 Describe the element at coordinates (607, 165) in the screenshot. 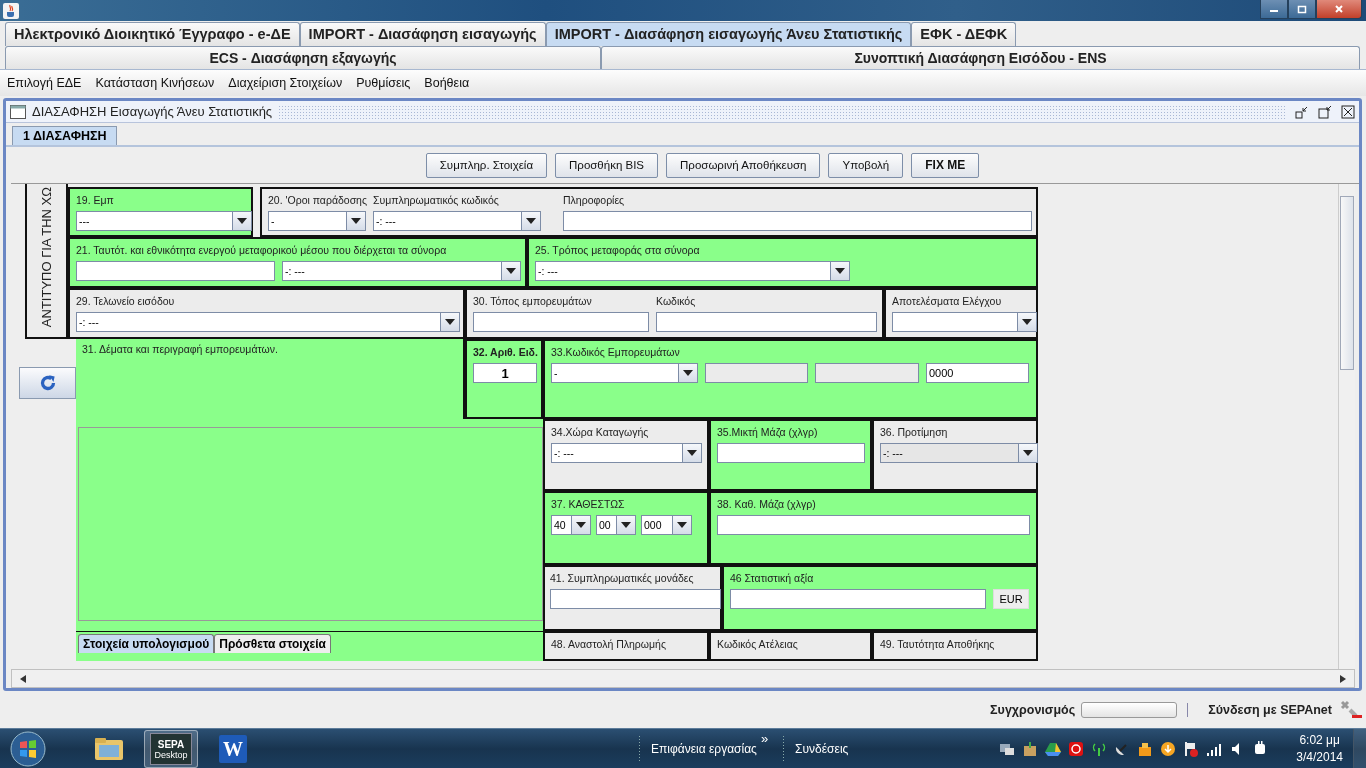

I see `action-button: Προσθήκη BIS` at that location.